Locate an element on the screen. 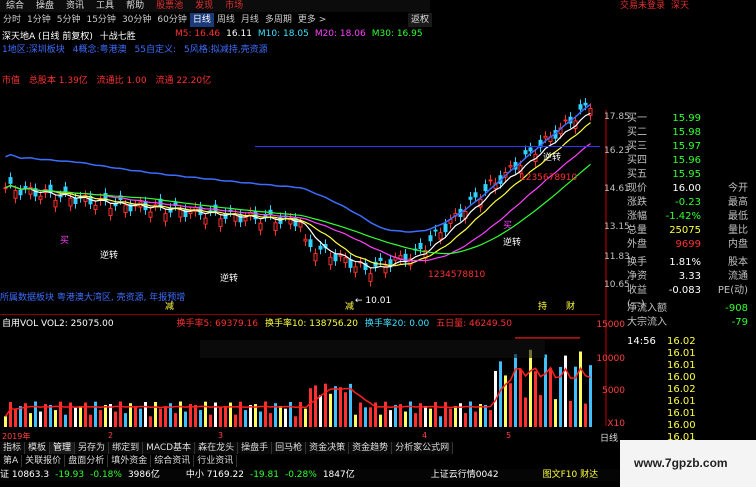 This screenshot has width=756, height=487. menu-hot-1: 发现 is located at coordinates (204, 6).